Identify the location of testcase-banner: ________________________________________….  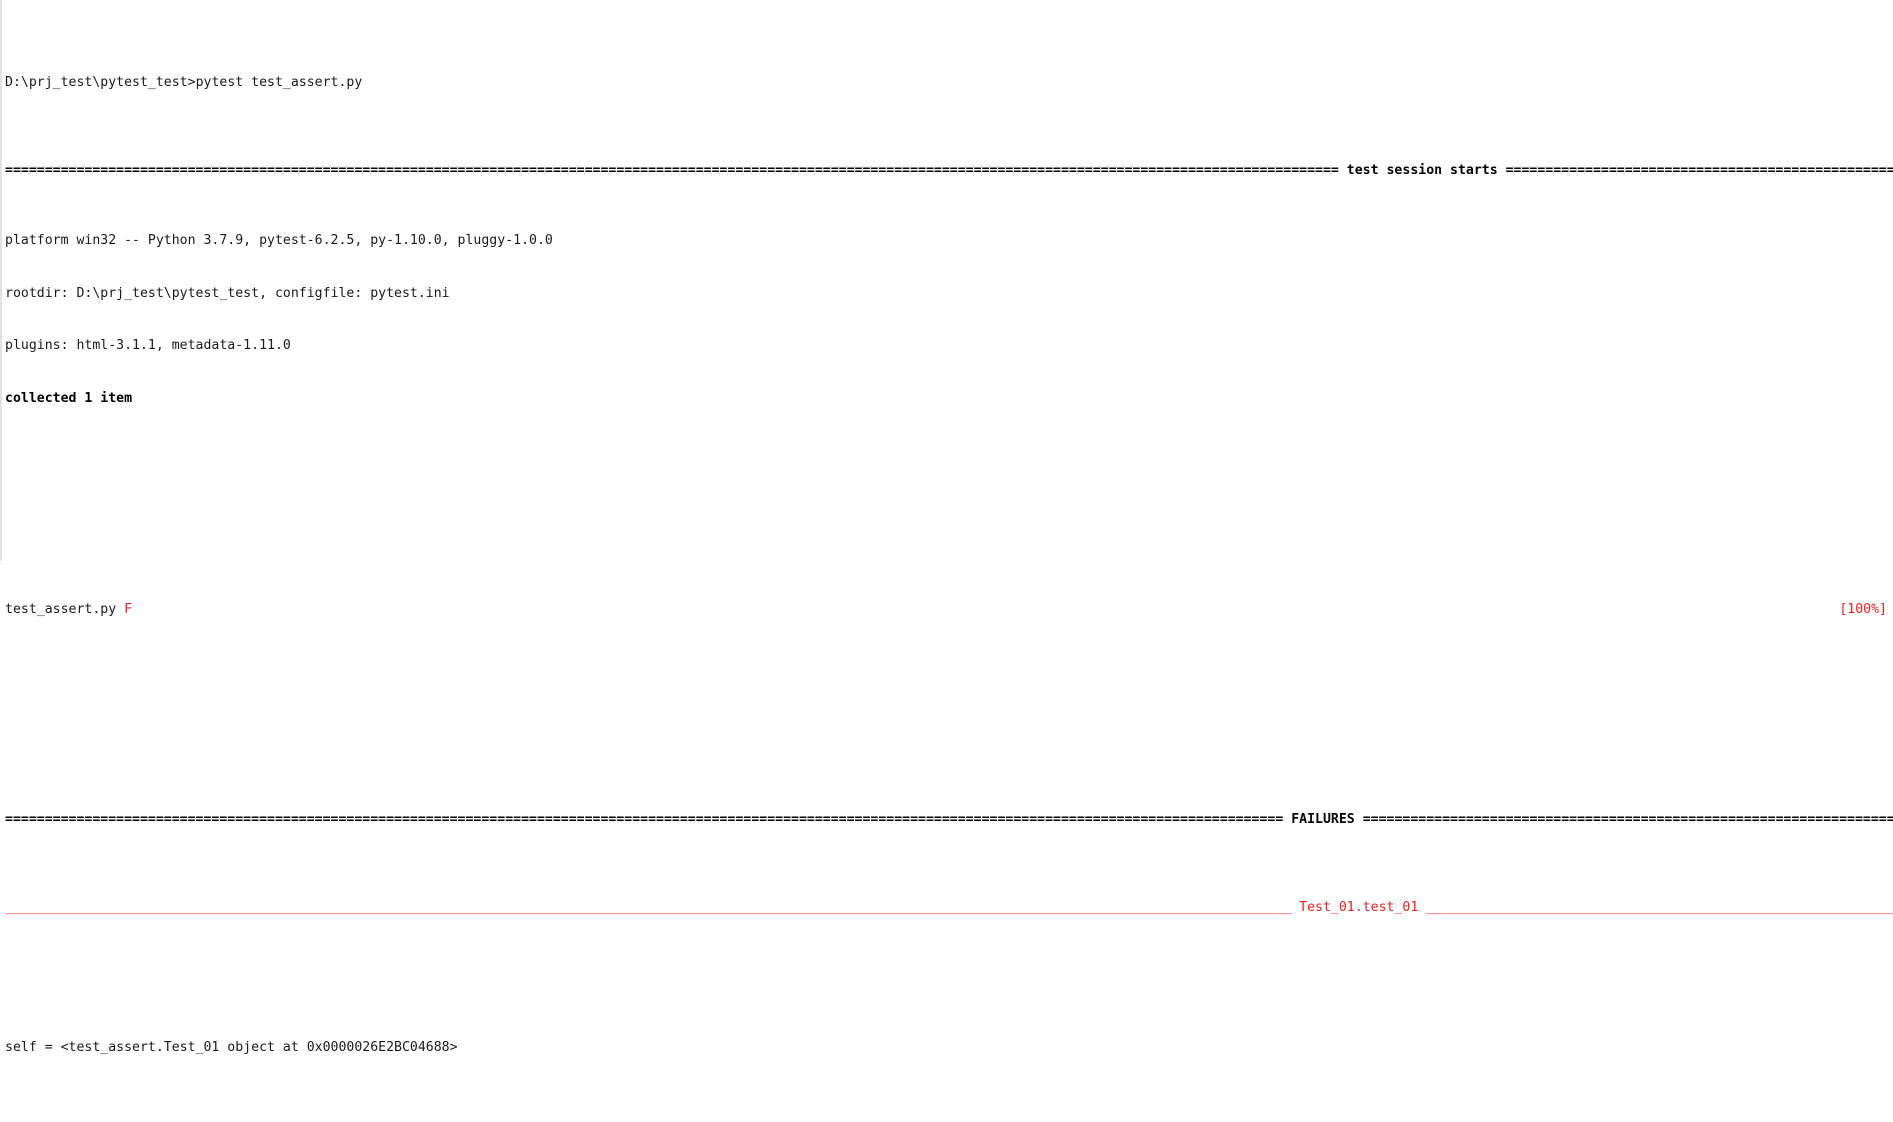
(949, 908).